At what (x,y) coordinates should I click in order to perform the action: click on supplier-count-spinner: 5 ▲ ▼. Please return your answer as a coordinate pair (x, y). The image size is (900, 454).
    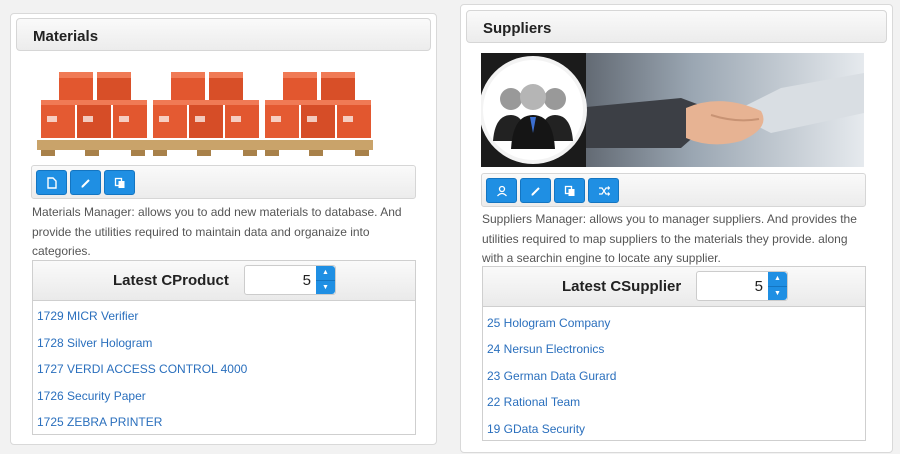
    Looking at the image, I should click on (742, 286).